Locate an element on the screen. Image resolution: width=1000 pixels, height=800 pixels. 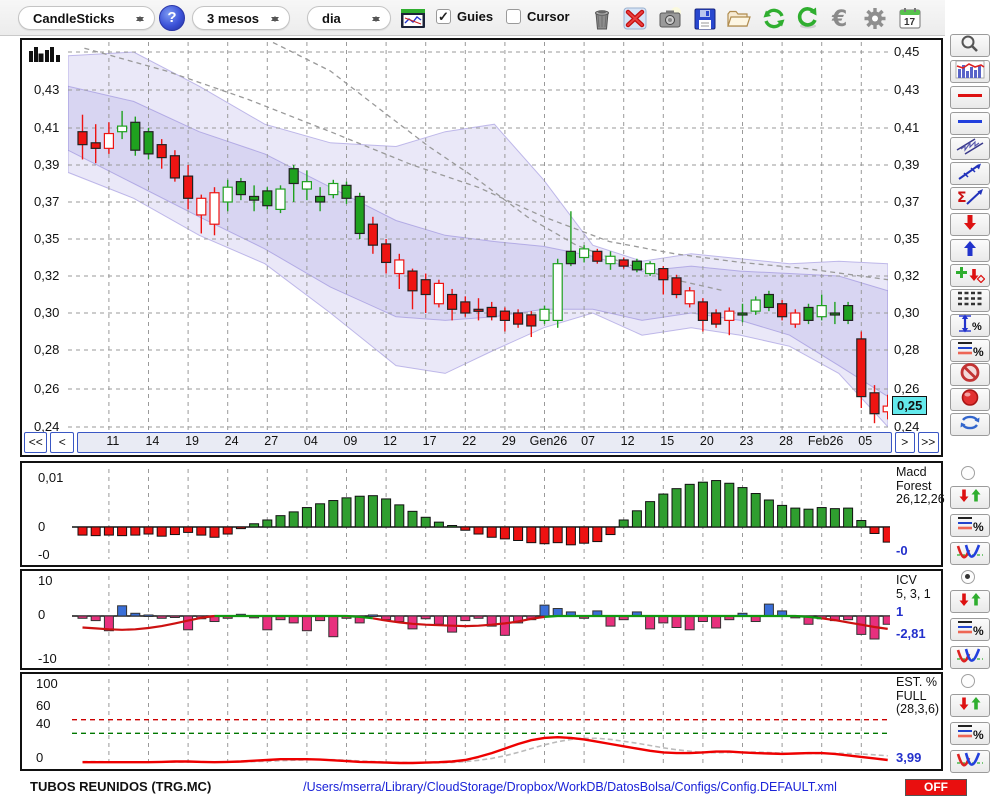
forbid-button is located at coordinates (970, 374).